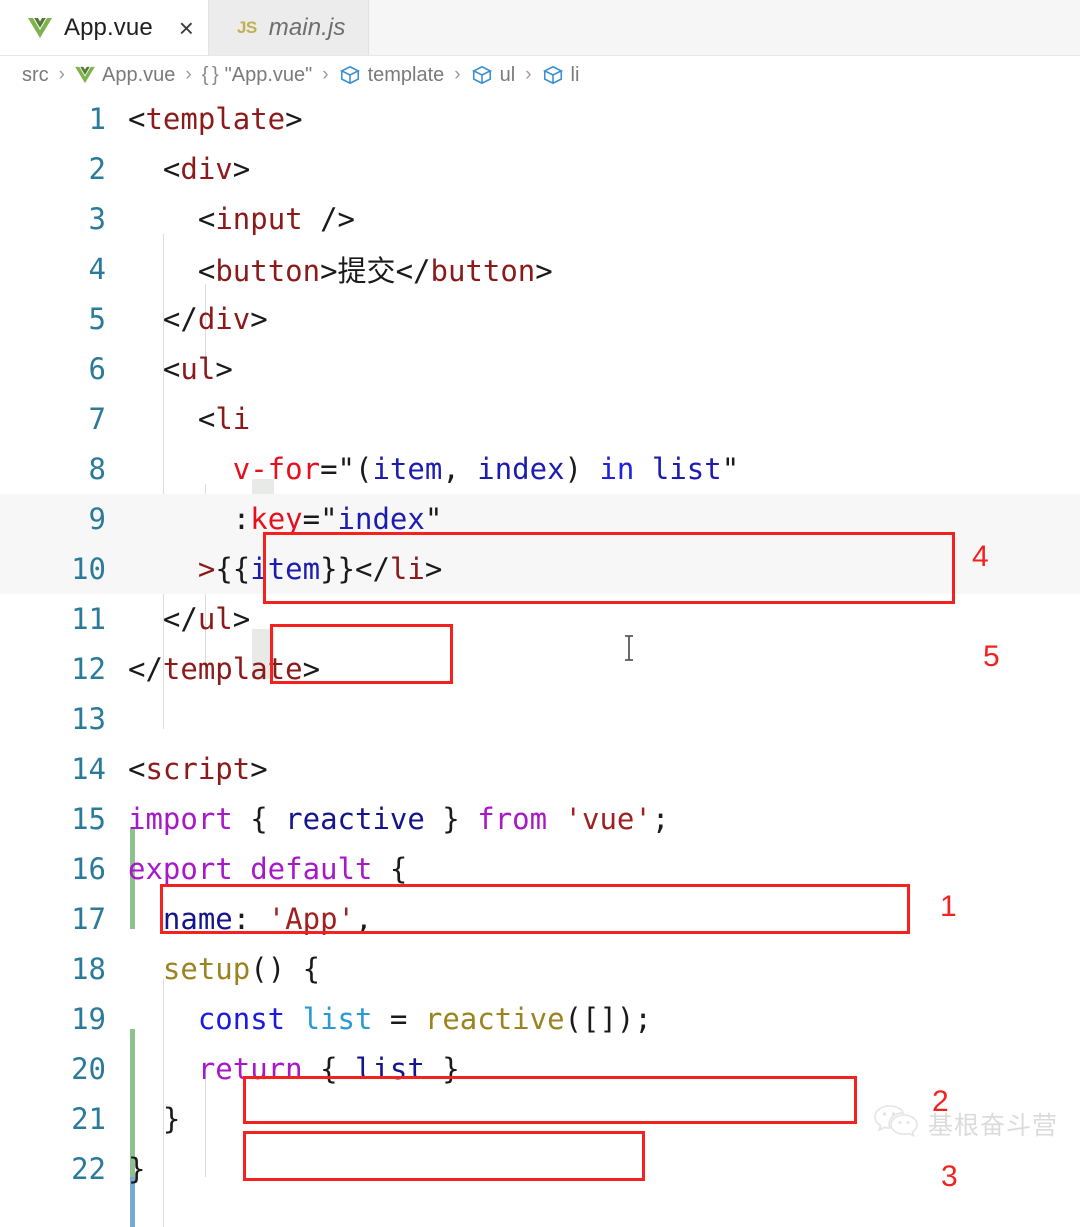  Describe the element at coordinates (186, 28) in the screenshot. I see `close-icon: ×` at that location.